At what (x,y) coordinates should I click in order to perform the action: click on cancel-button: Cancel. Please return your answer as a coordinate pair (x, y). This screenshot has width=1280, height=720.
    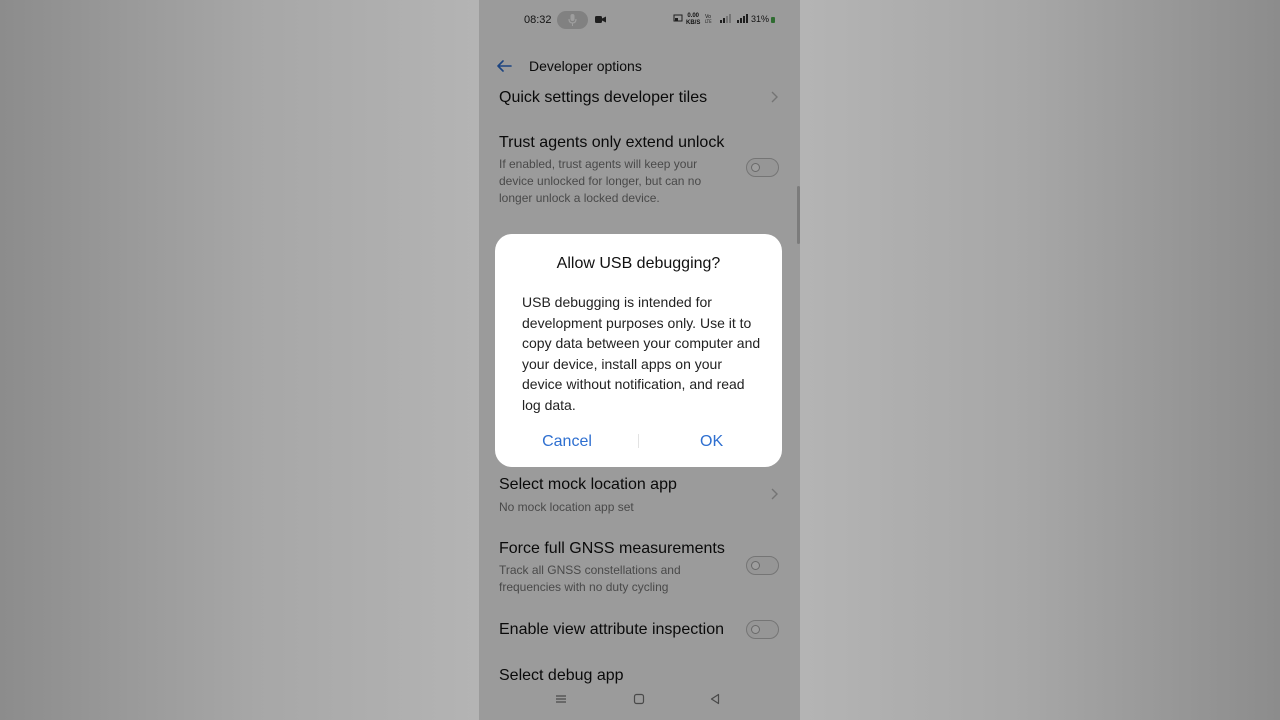
    Looking at the image, I should click on (567, 442).